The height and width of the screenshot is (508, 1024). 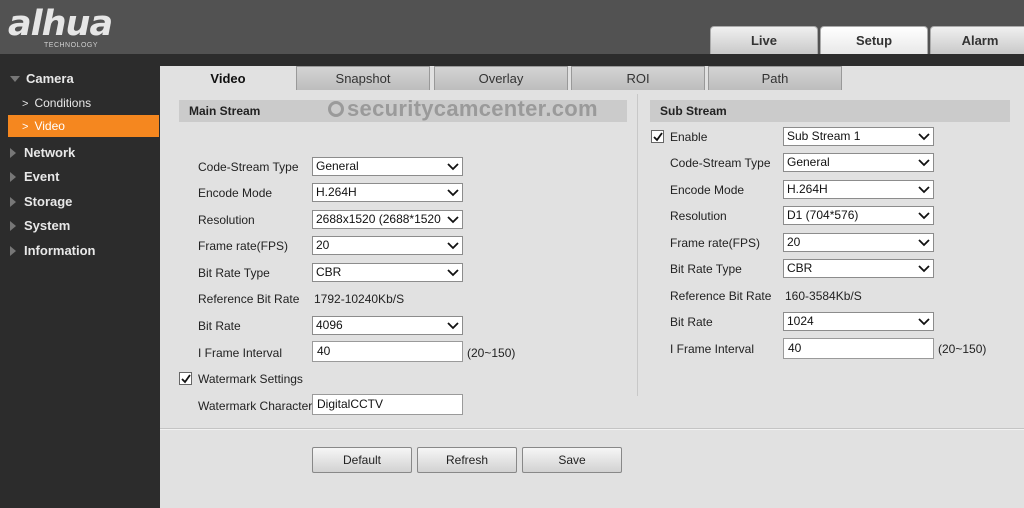 What do you see at coordinates (387, 245) in the screenshot?
I see `main-frame-rate-select: 20` at bounding box center [387, 245].